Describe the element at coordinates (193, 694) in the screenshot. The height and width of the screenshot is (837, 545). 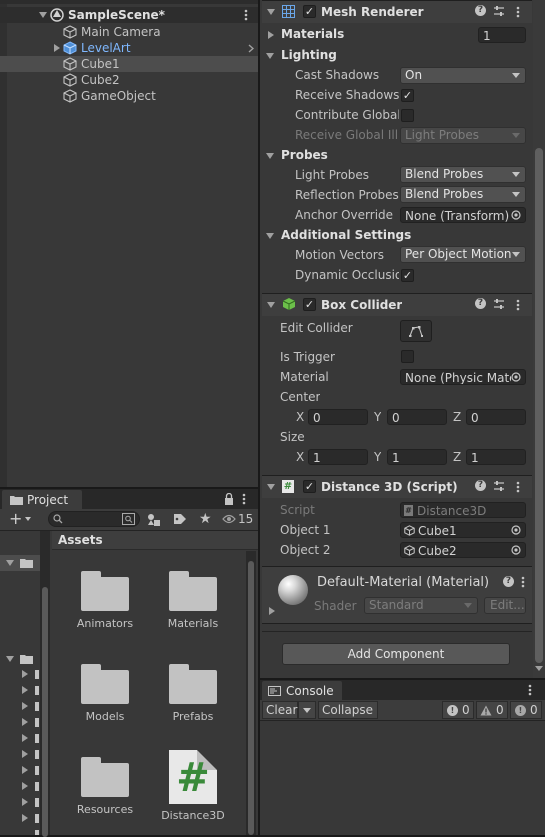
I see `asset-item-prefabs: Prefabs` at that location.